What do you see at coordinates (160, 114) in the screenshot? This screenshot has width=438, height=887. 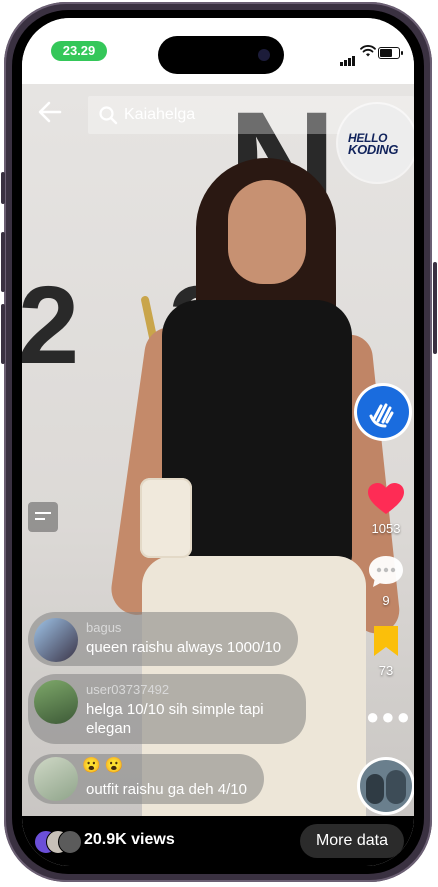 I see `search-query: Kaiahelga` at bounding box center [160, 114].